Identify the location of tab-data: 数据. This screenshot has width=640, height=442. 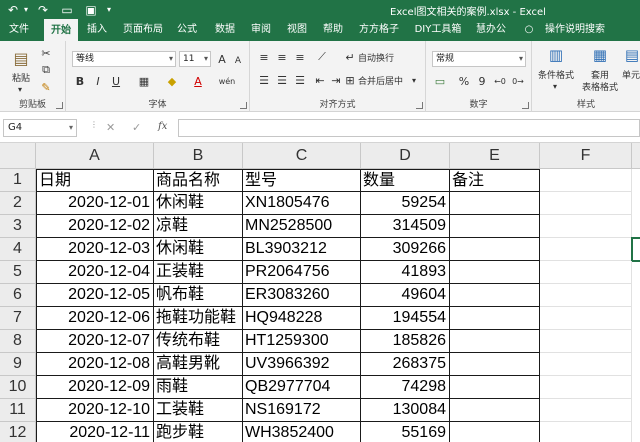
(225, 30).